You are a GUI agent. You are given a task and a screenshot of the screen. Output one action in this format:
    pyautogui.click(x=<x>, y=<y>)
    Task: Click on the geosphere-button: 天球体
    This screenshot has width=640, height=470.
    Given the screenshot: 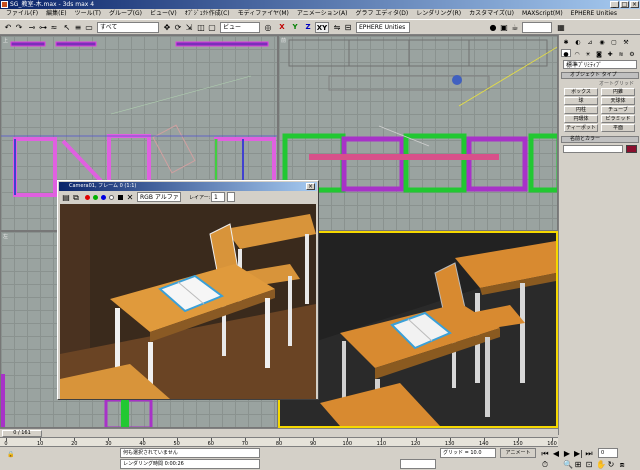 What is the action you would take?
    pyautogui.click(x=618, y=101)
    